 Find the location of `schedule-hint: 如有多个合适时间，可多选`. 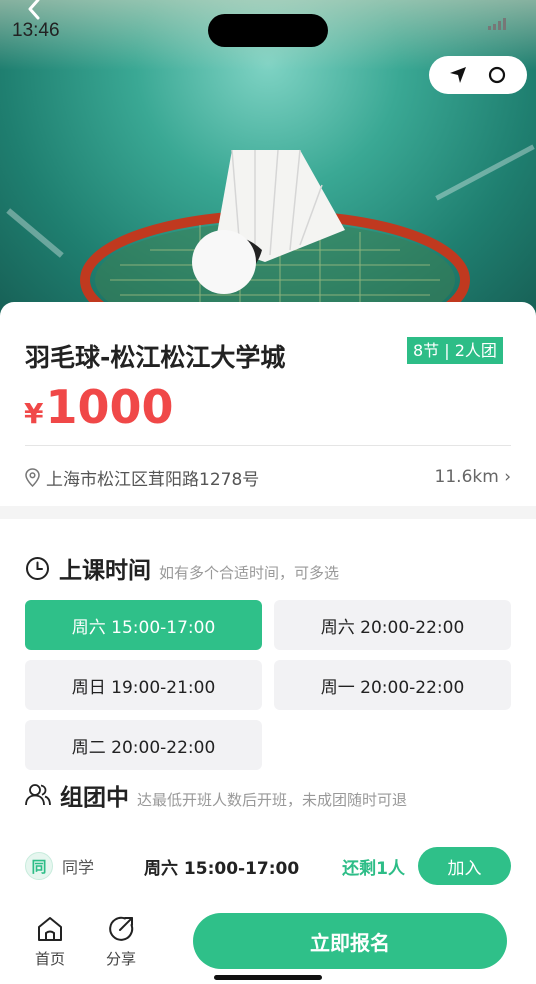

schedule-hint: 如有多个合适时间，可多选 is located at coordinates (249, 573).